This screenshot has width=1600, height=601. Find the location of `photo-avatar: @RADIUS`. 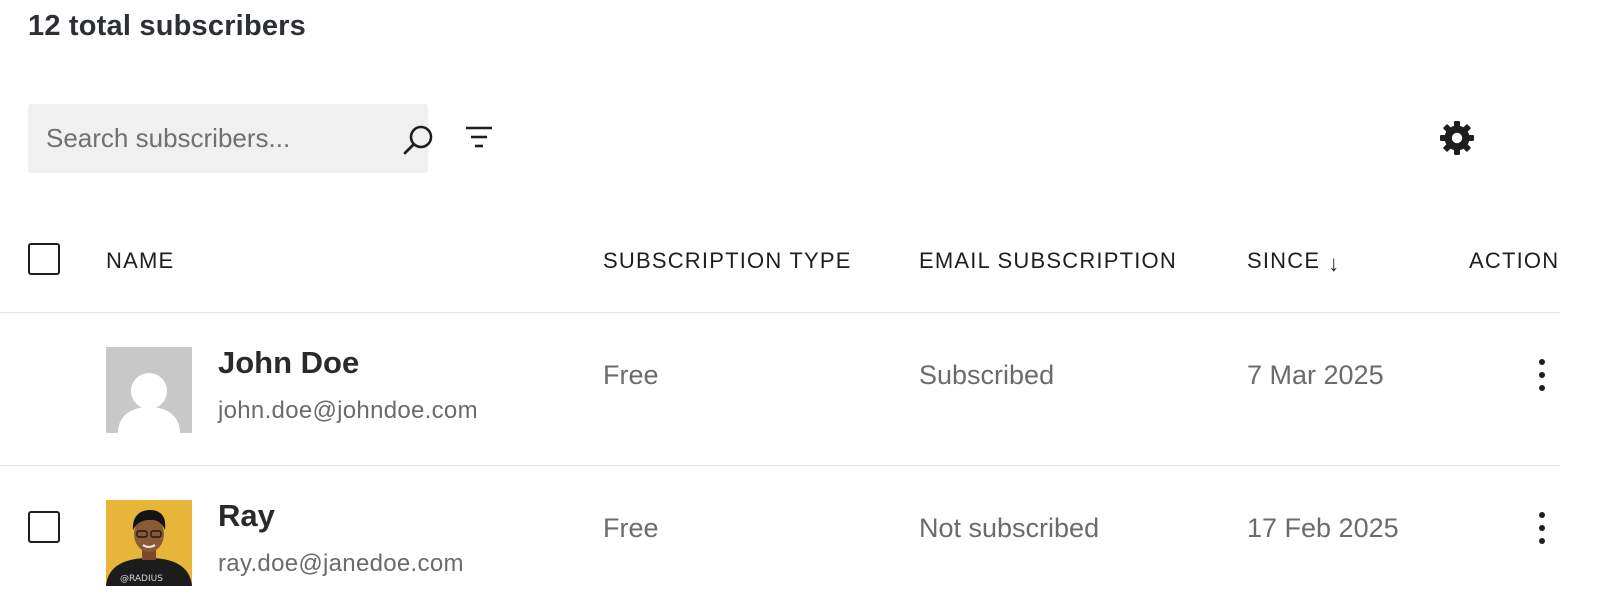

photo-avatar: @RADIUS is located at coordinates (149, 543).